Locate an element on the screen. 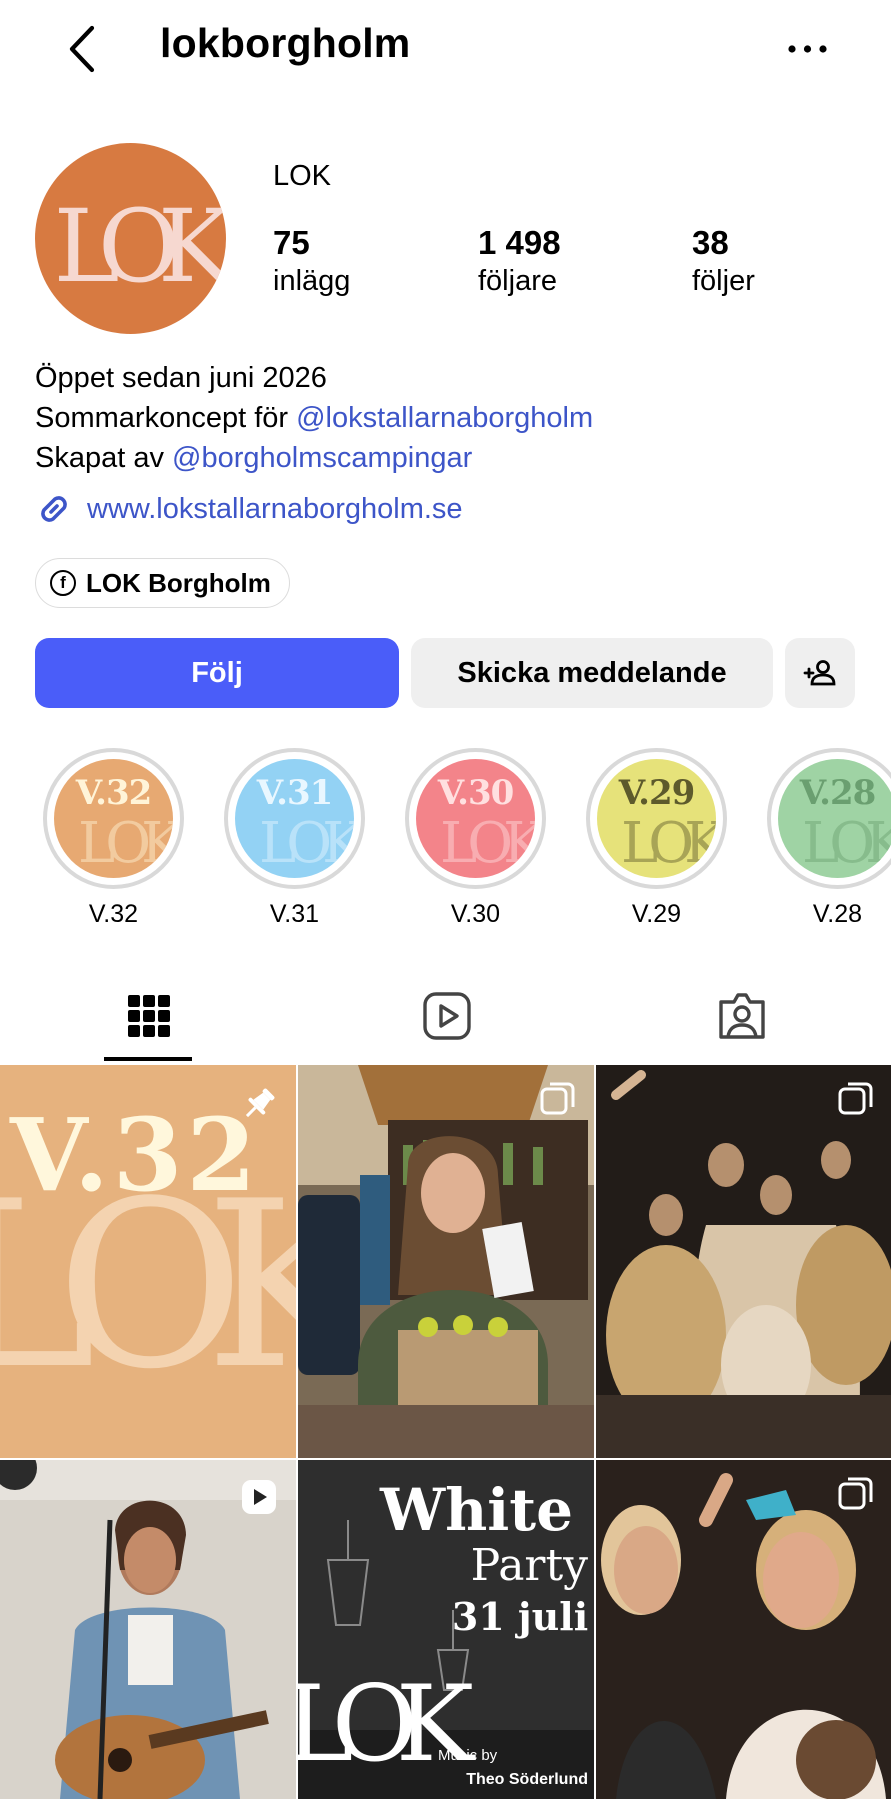 This screenshot has width=891, height=1799. highlight-cover: V.29 LOK is located at coordinates (656, 818).